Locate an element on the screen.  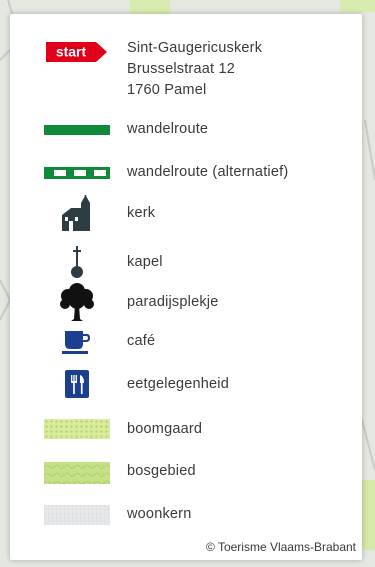
church-icon is located at coordinates (77, 213).